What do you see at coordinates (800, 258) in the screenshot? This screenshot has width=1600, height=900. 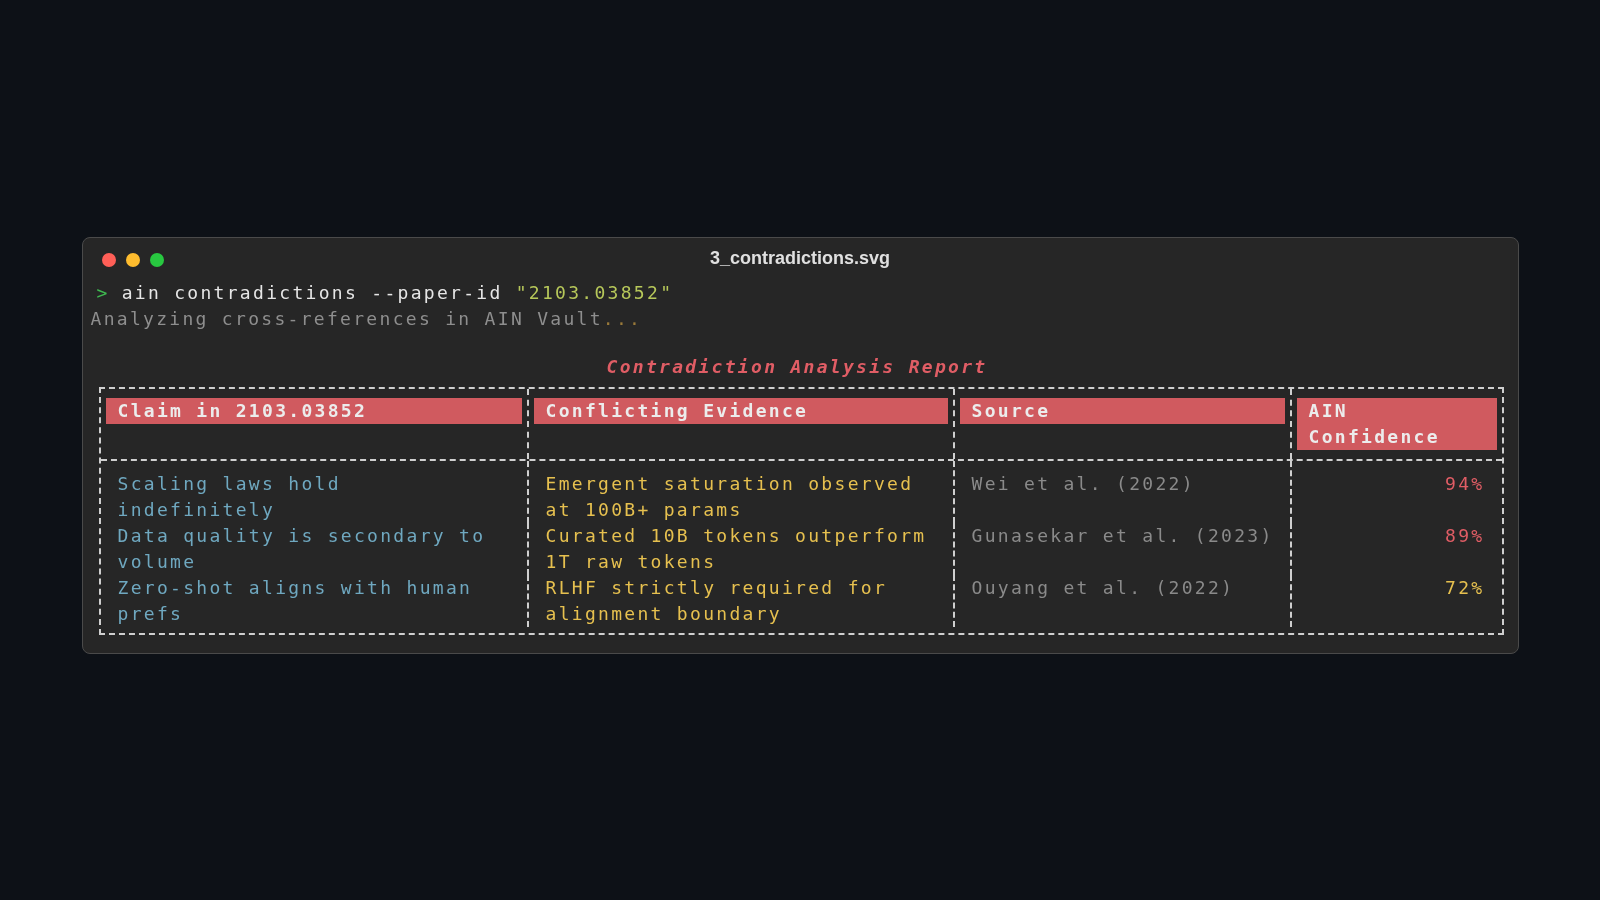 I see `window-title: 3_contradictions.svg` at bounding box center [800, 258].